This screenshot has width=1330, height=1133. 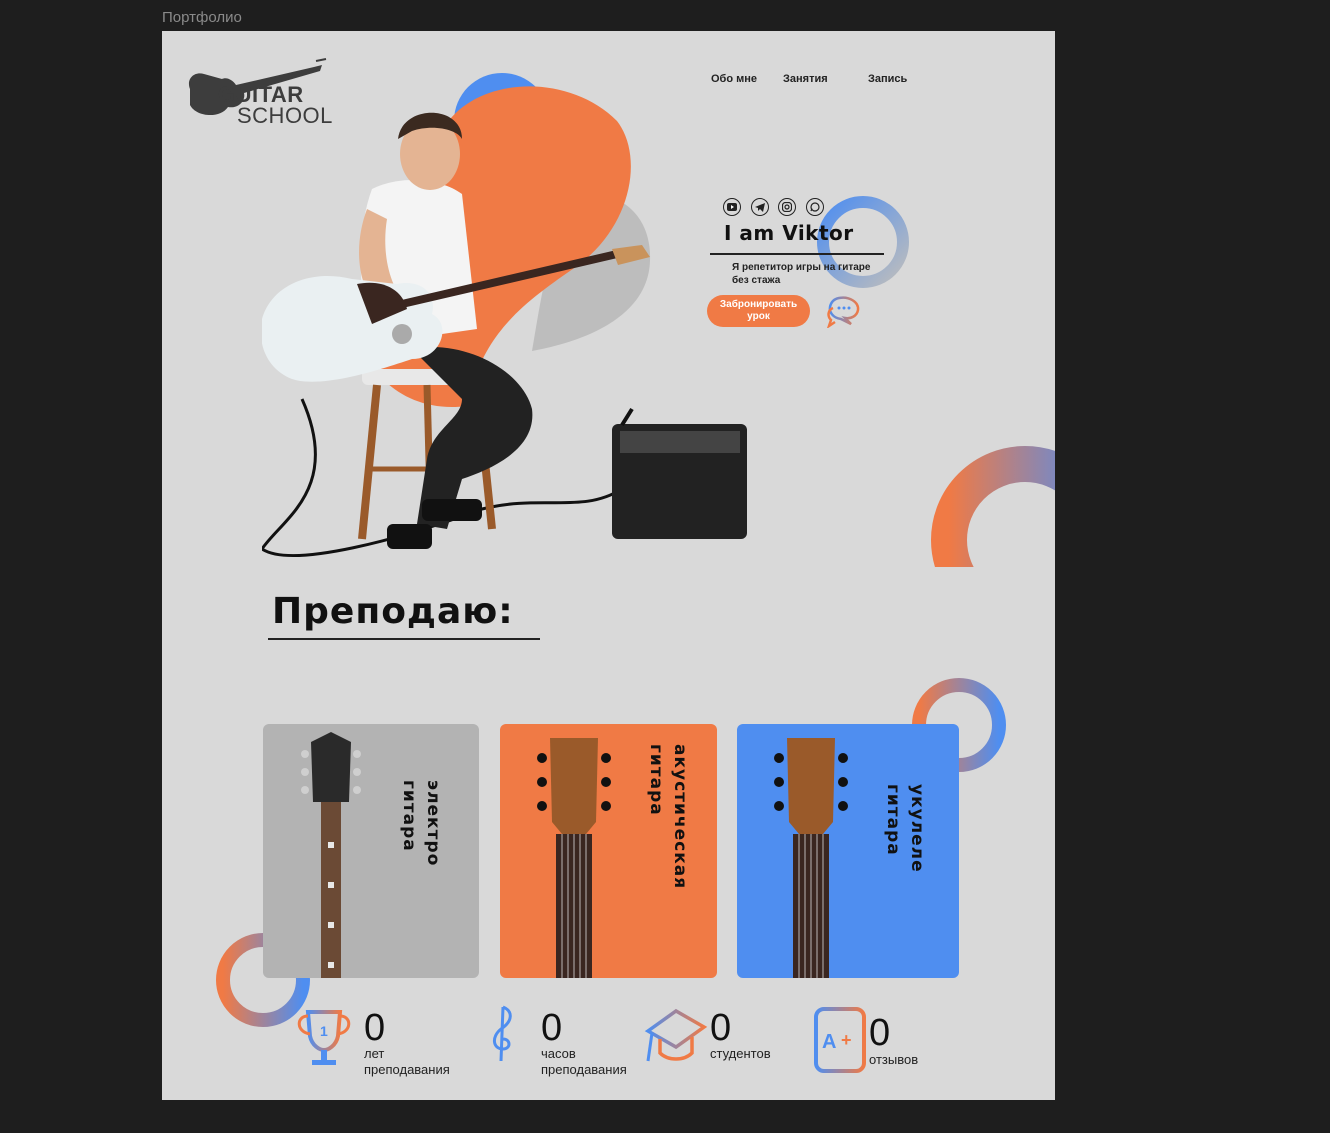 What do you see at coordinates (504, 334) in the screenshot?
I see `hero-guitarist-image` at bounding box center [504, 334].